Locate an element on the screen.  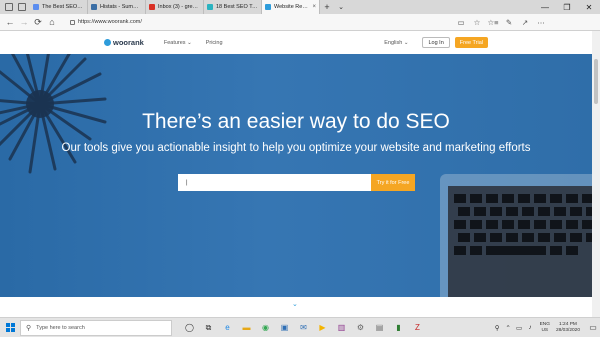
url-field: https://www.woorank.com/ is located at coordinates (257, 22).